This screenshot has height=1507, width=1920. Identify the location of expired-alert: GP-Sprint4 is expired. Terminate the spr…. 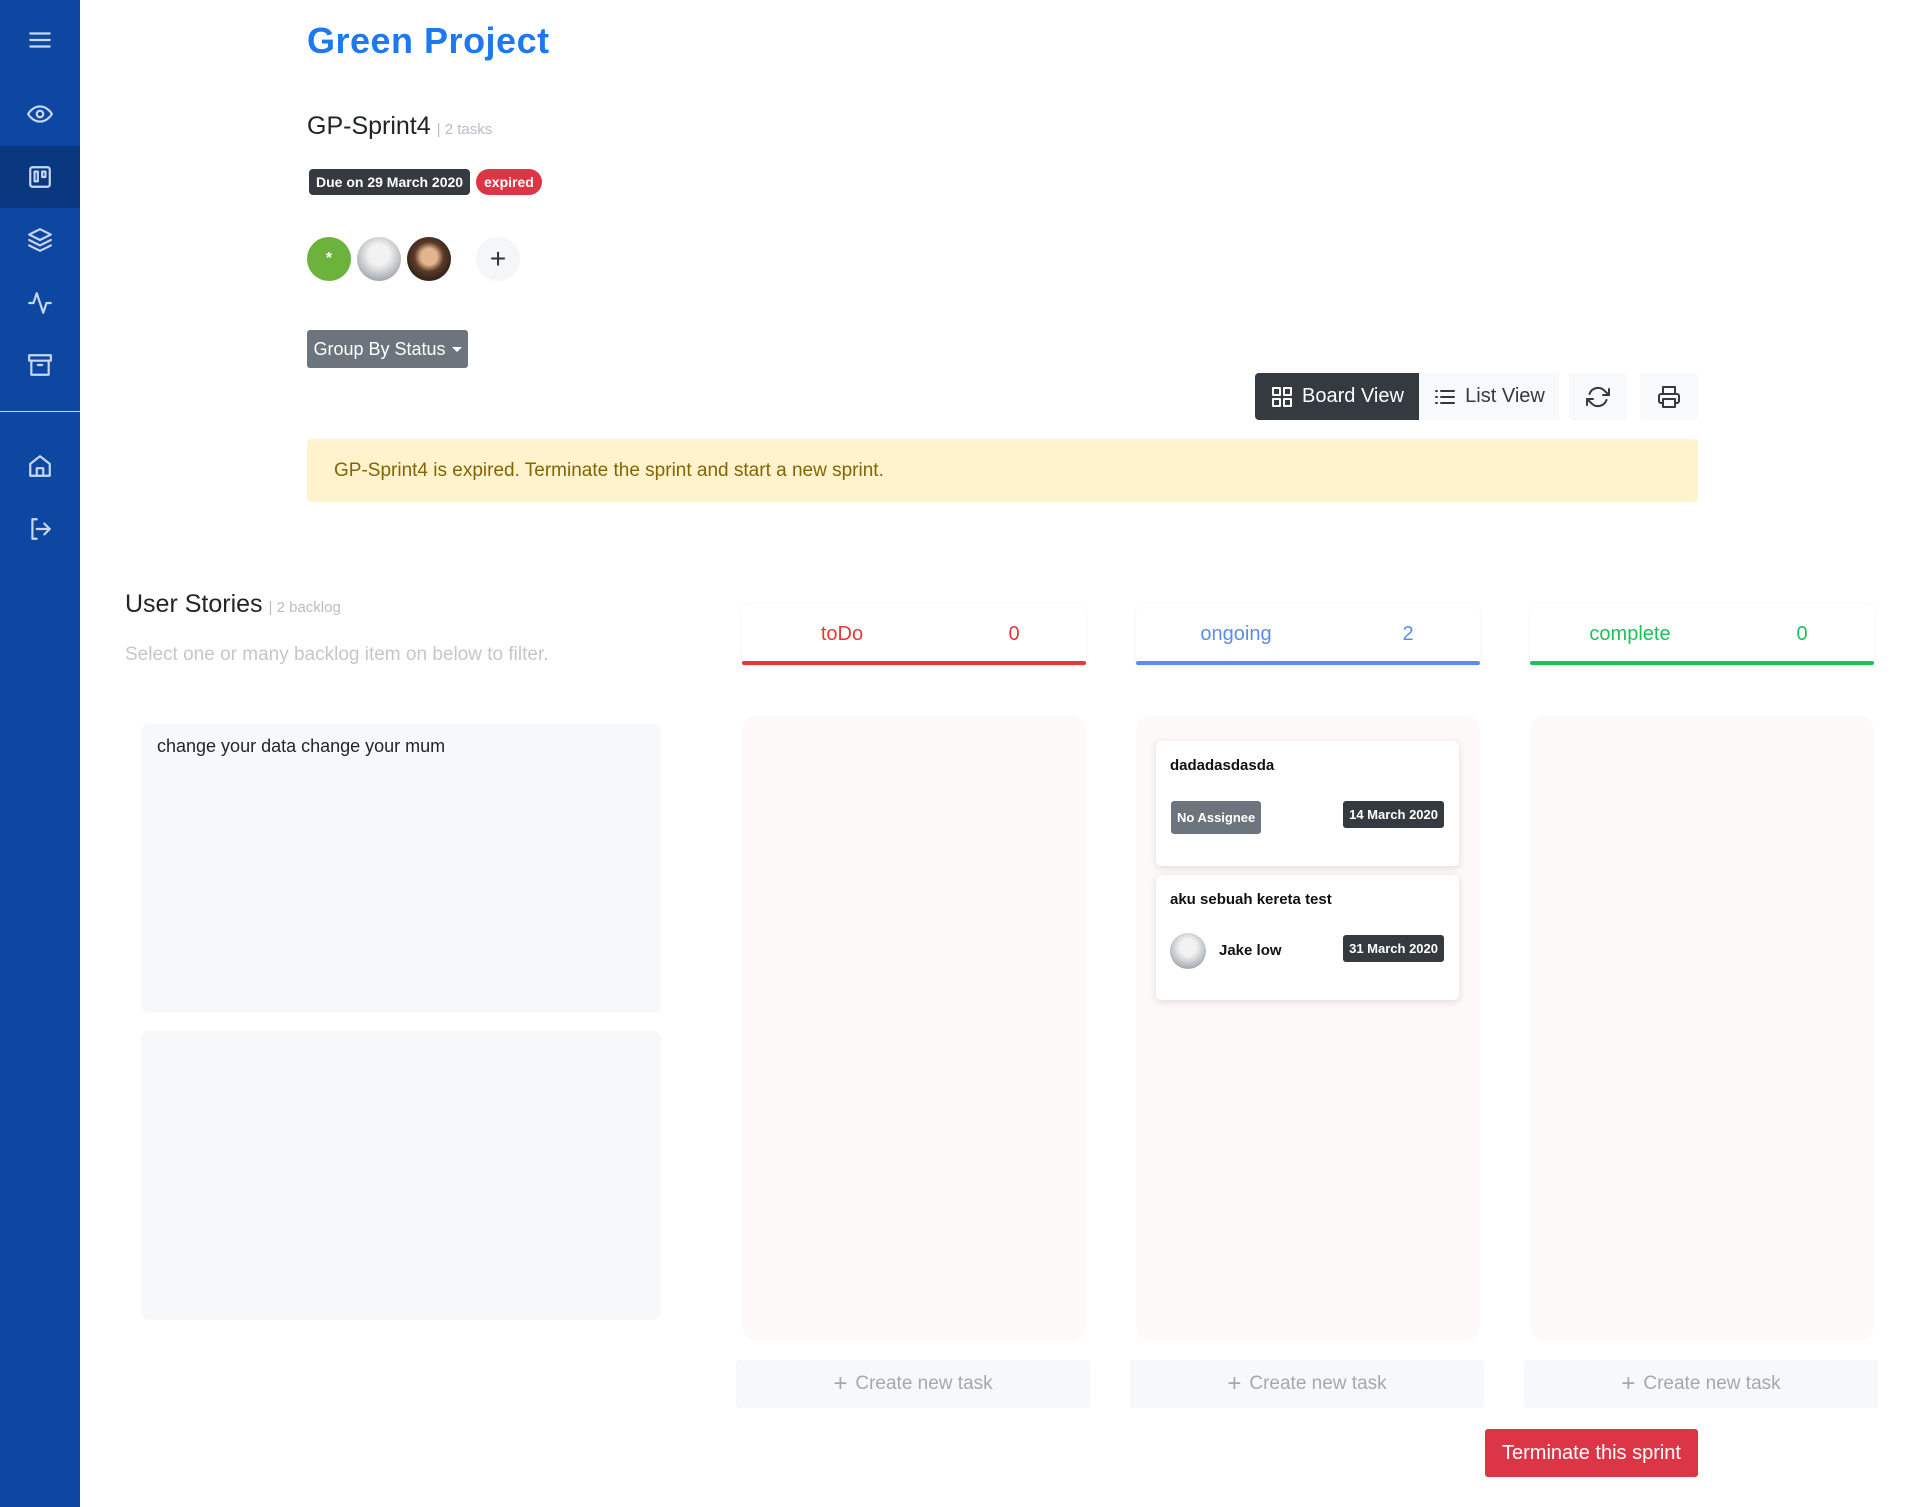
(1002, 470).